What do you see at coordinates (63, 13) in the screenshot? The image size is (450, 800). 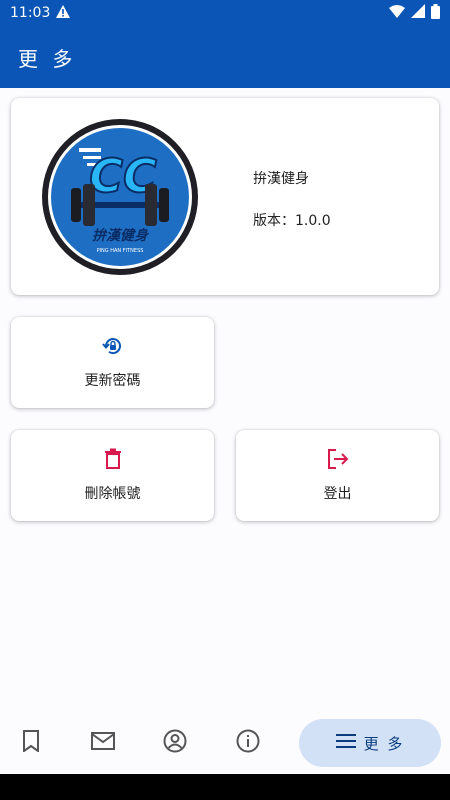 I see `alert-icon` at bounding box center [63, 13].